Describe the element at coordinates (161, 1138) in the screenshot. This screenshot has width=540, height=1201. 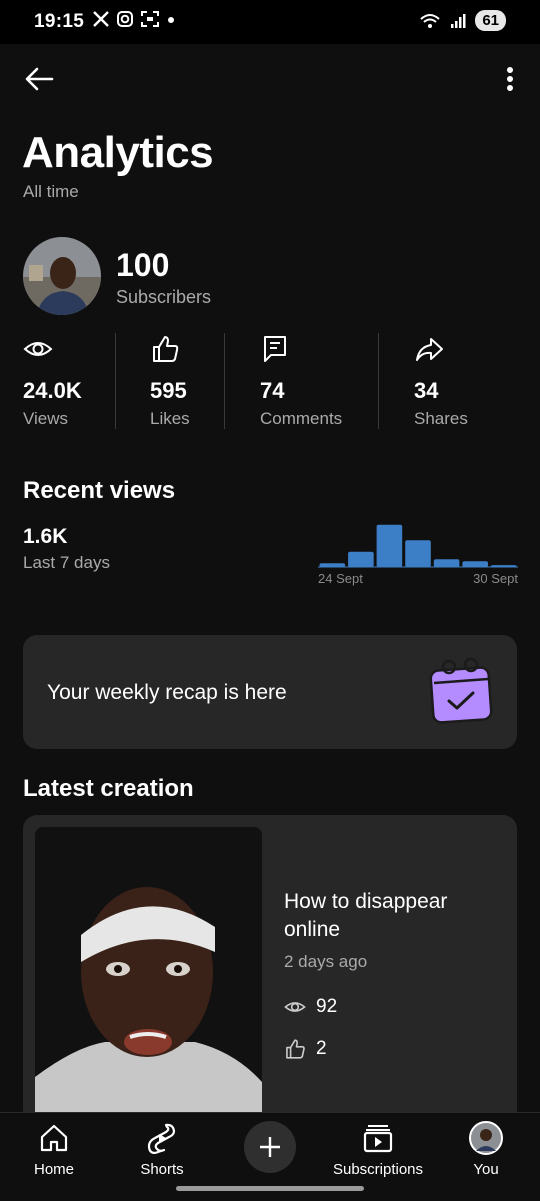
I see `shorts-icon` at that location.